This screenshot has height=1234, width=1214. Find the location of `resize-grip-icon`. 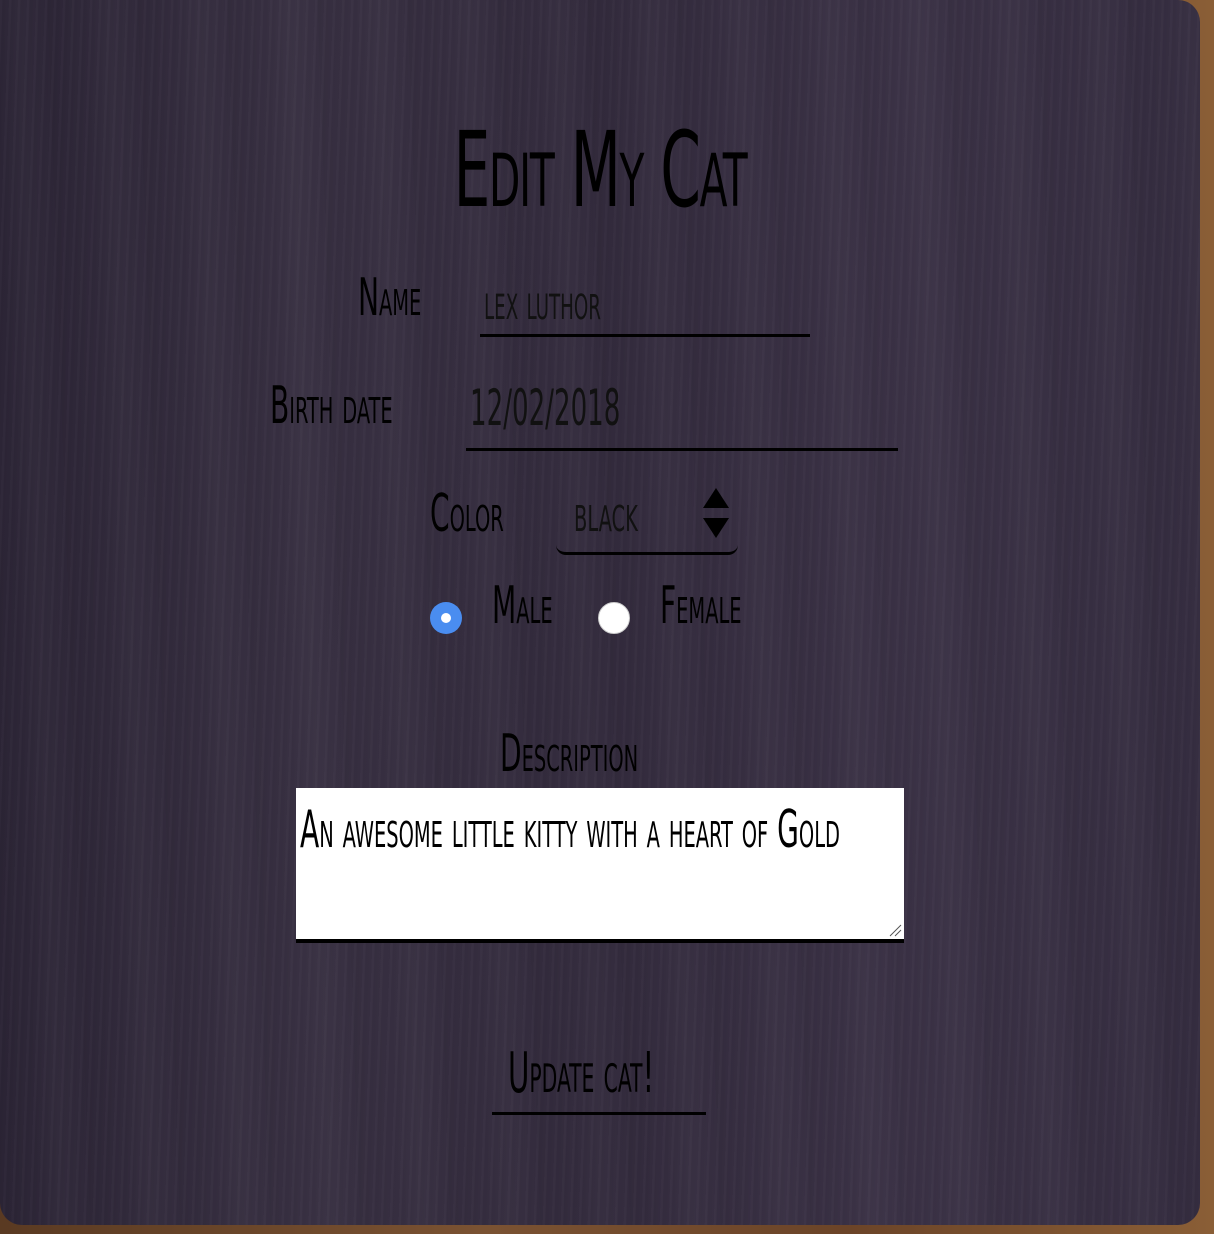

resize-grip-icon is located at coordinates (895, 930).